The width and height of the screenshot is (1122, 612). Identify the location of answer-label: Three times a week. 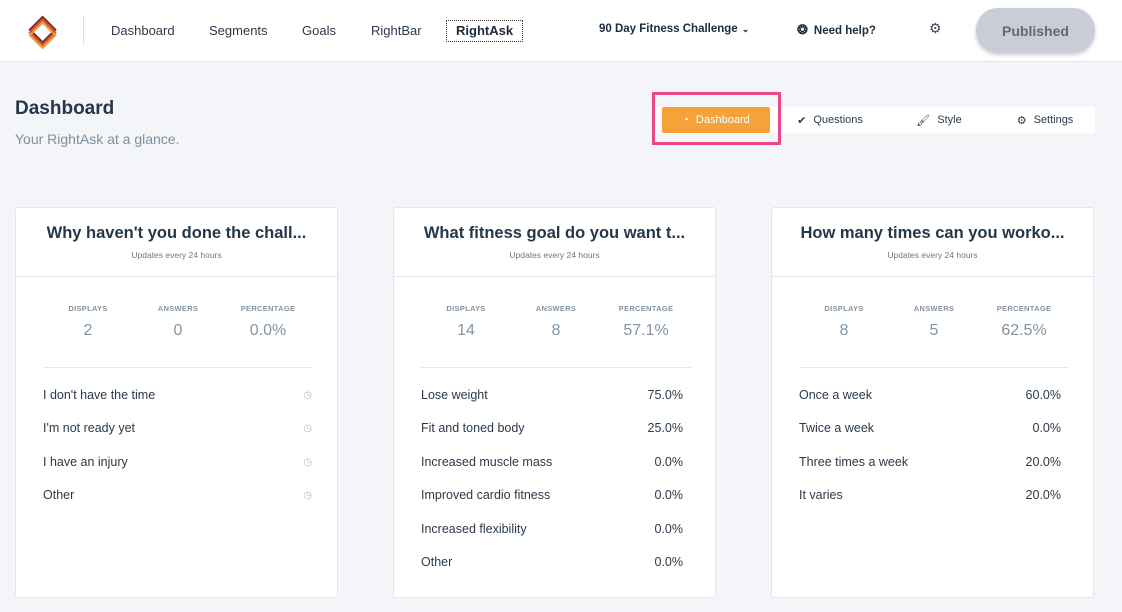
(854, 462).